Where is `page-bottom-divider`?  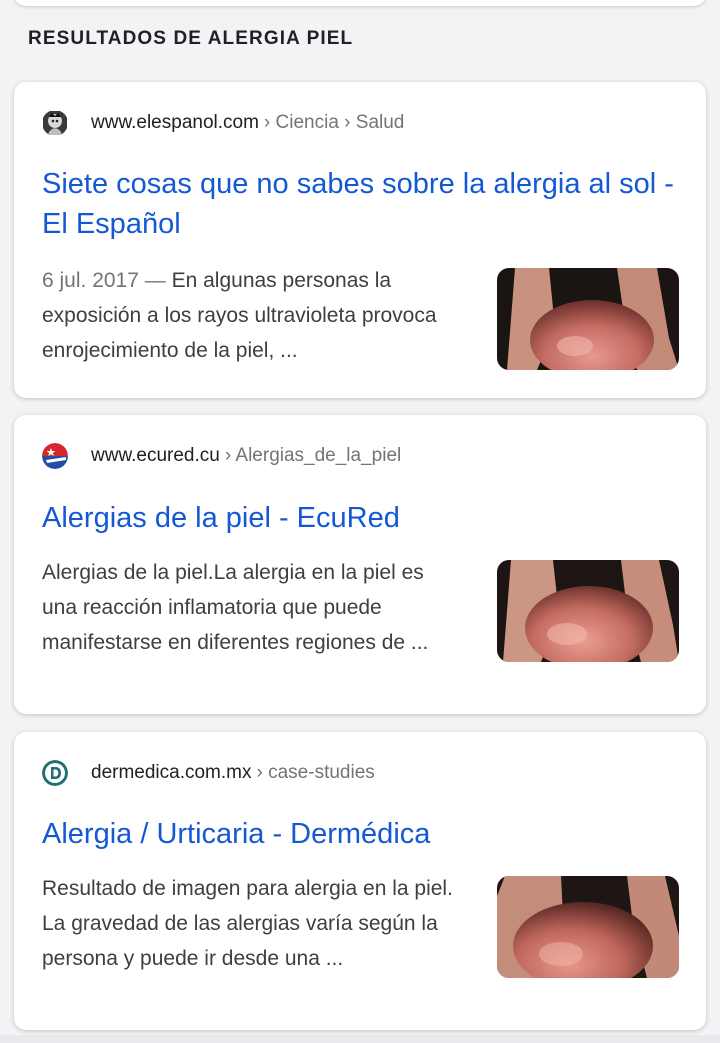 page-bottom-divider is located at coordinates (360, 1039).